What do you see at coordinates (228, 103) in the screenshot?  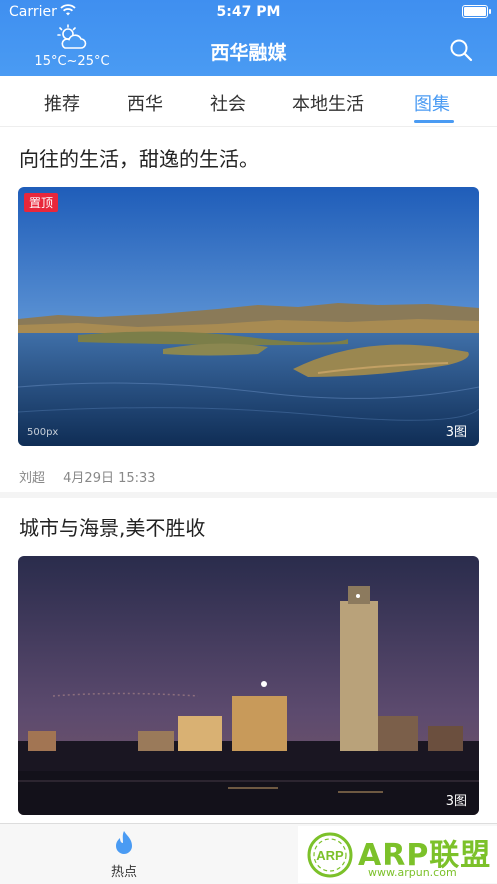 I see `tab-society: 社会` at bounding box center [228, 103].